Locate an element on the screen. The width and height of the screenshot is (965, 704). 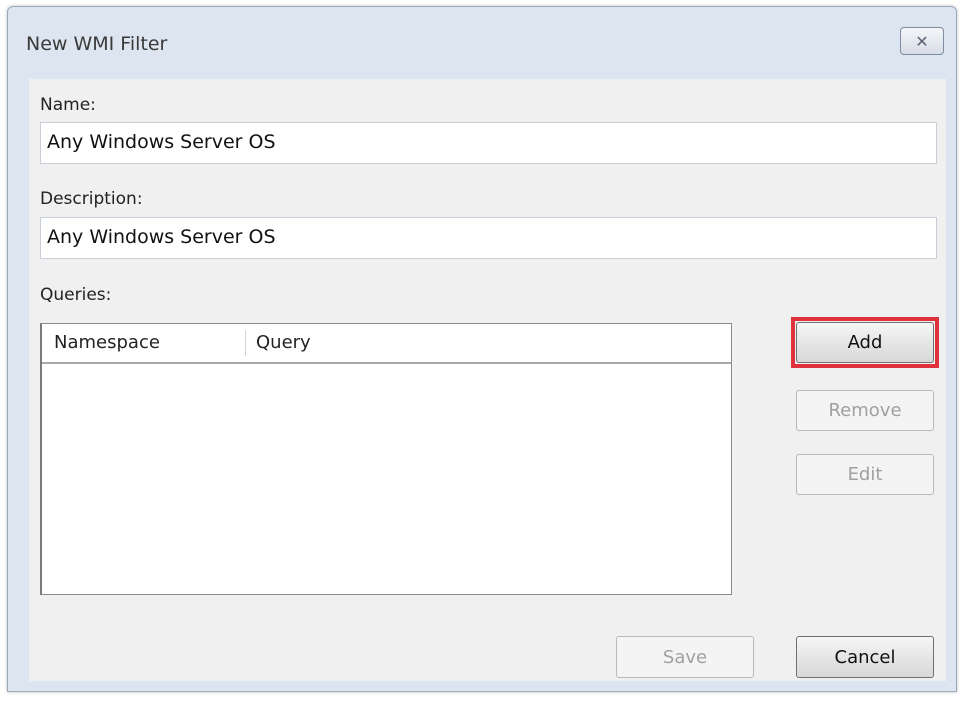
close-icon: ✕ is located at coordinates (922, 41).